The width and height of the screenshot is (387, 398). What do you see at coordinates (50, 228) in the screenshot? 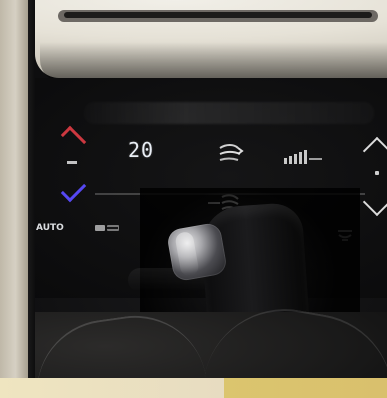
I see `auto-mode-label: AUTO` at bounding box center [50, 228].